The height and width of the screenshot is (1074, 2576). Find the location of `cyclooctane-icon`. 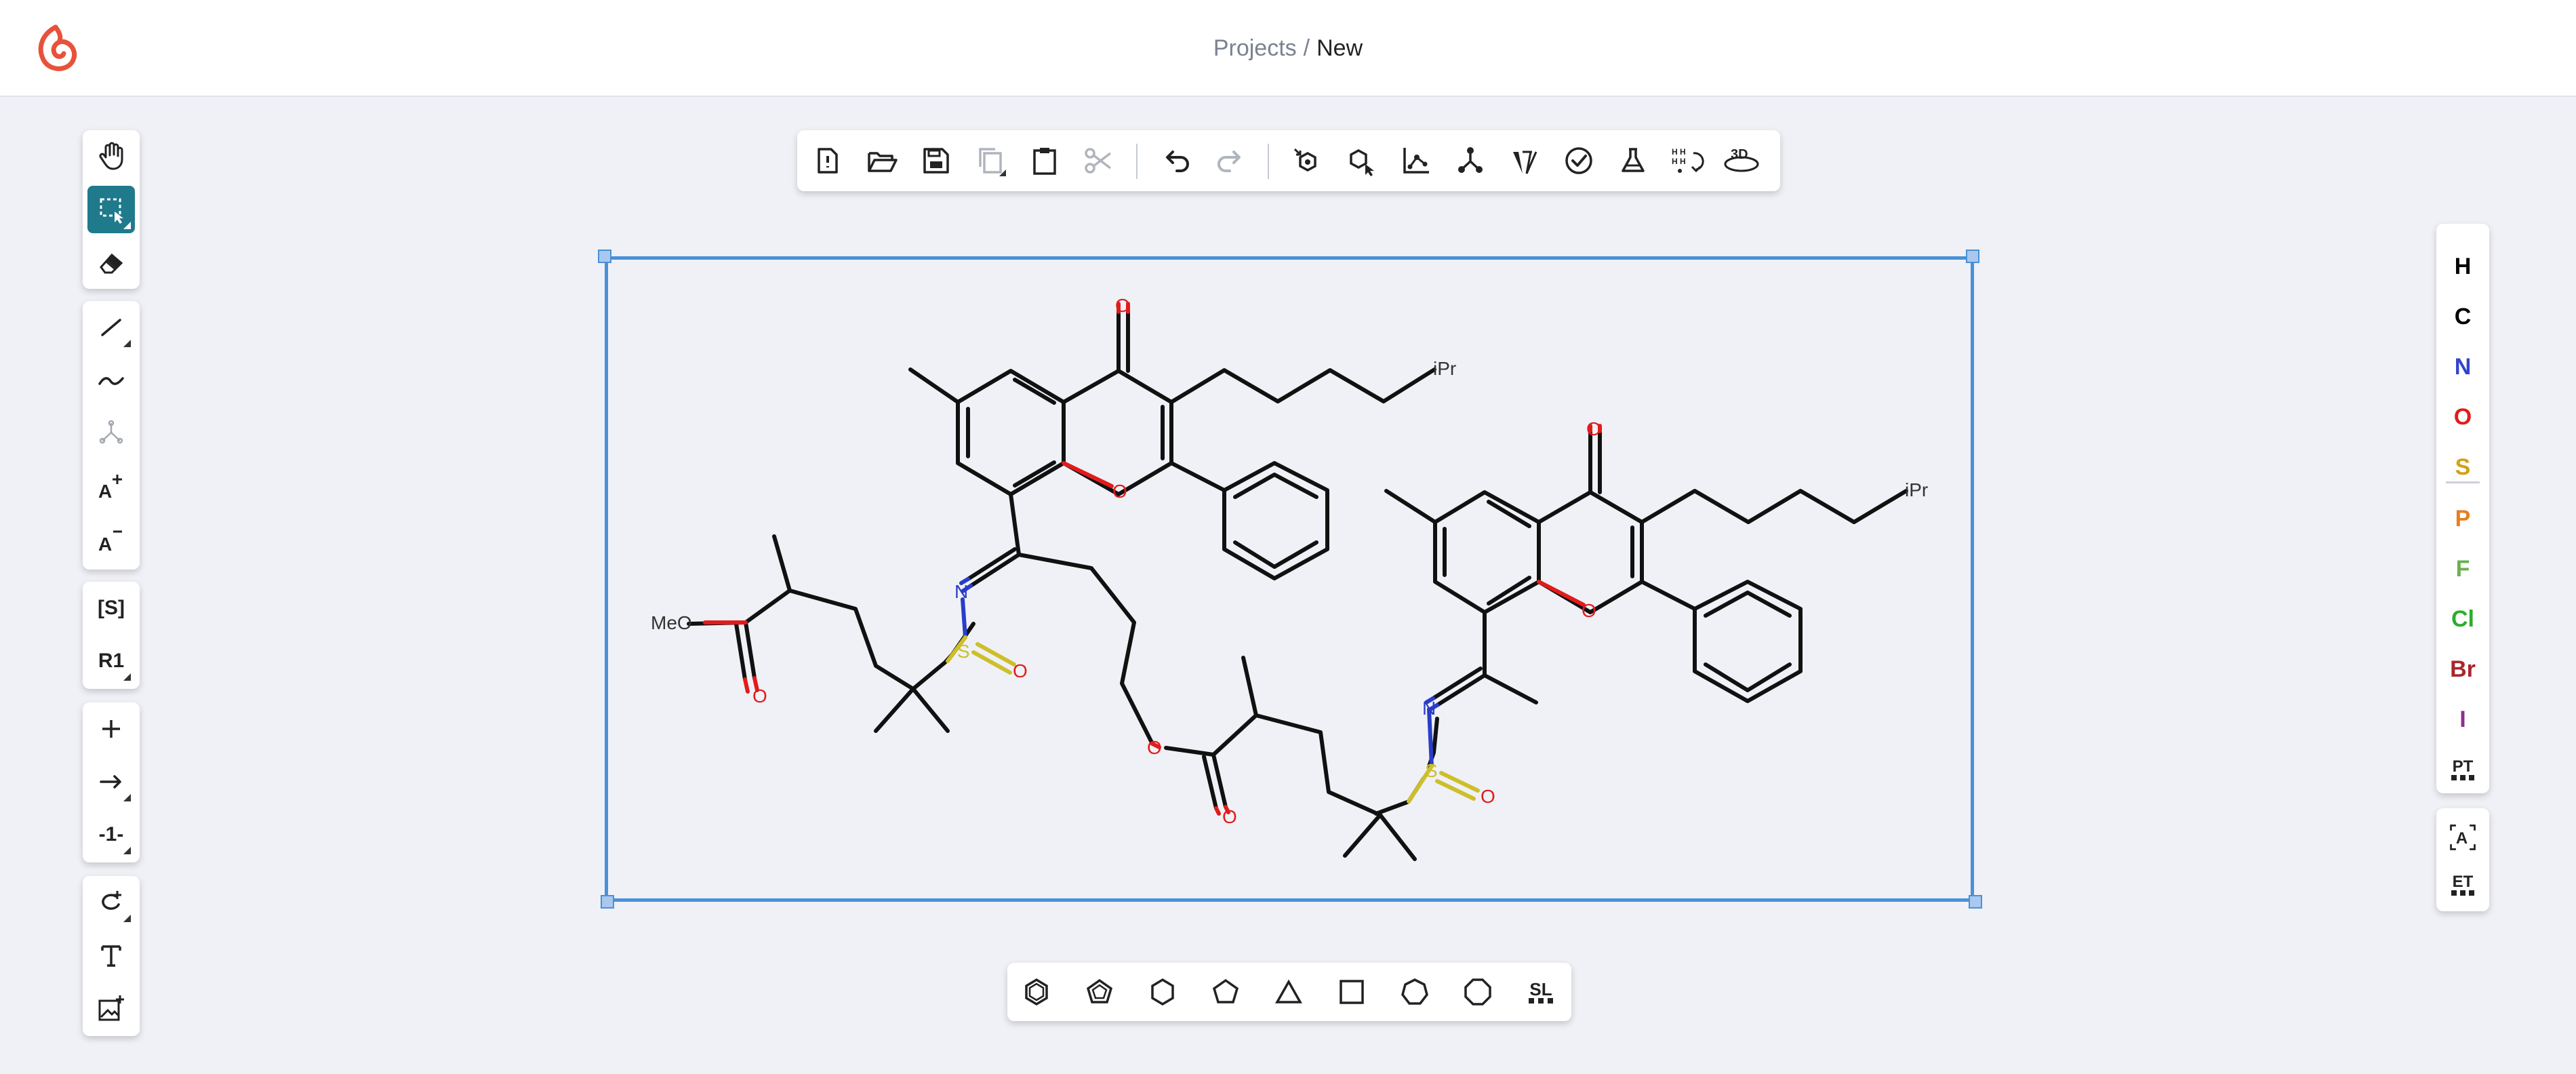

cyclooctane-icon is located at coordinates (1477, 992).